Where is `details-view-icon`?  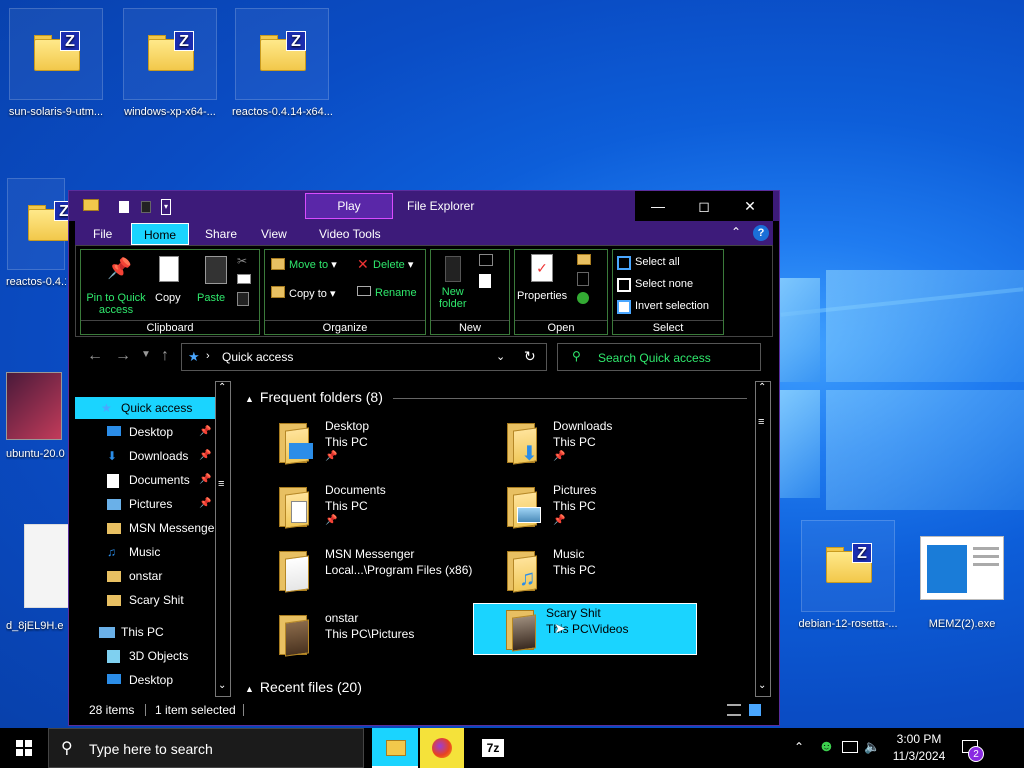 details-view-icon is located at coordinates (734, 710).